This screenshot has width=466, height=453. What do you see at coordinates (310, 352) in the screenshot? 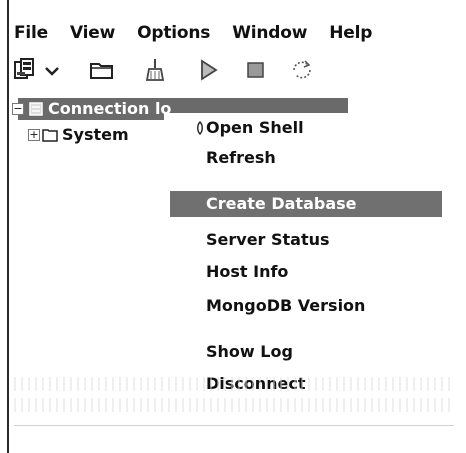
I see `menu-item-show-log: Show Log` at bounding box center [310, 352].